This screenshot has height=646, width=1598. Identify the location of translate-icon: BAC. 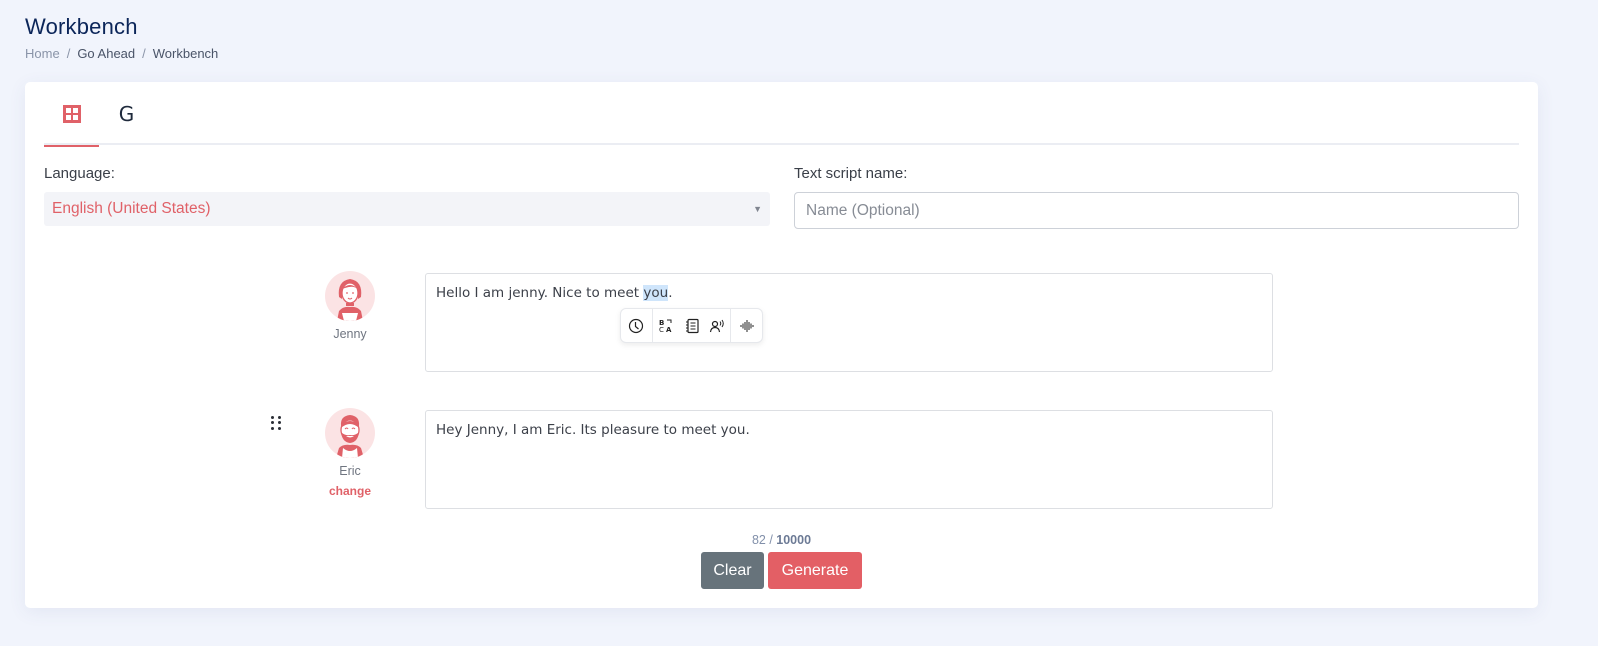
(665, 326).